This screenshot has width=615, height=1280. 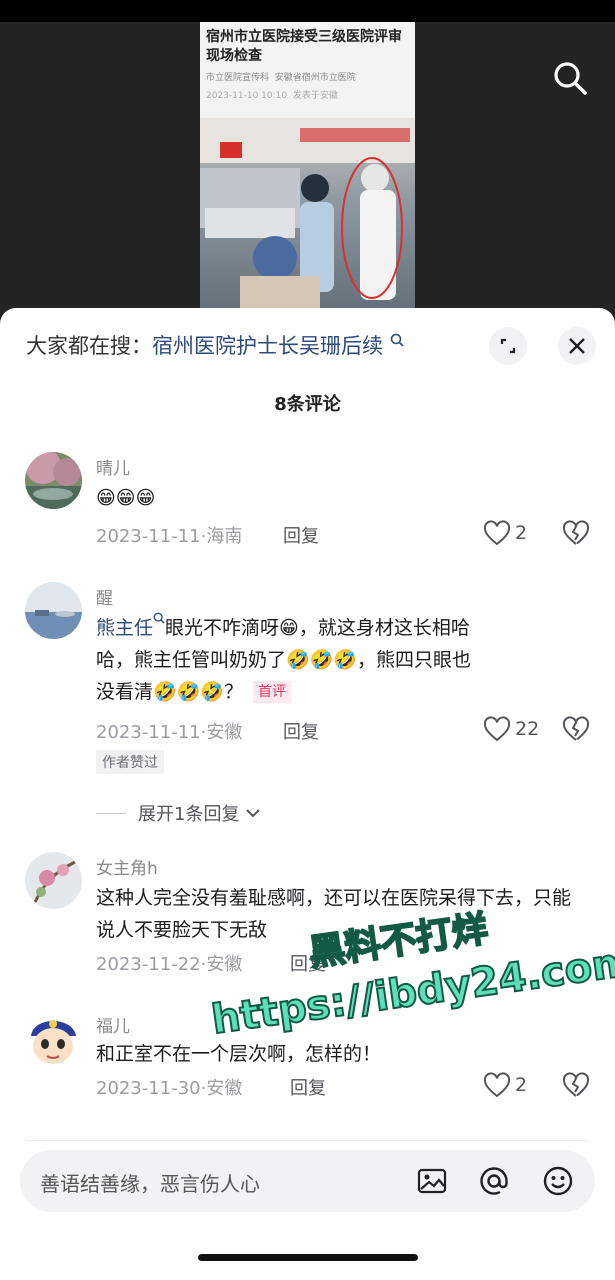 I want to click on divider-line, so click(x=111, y=813).